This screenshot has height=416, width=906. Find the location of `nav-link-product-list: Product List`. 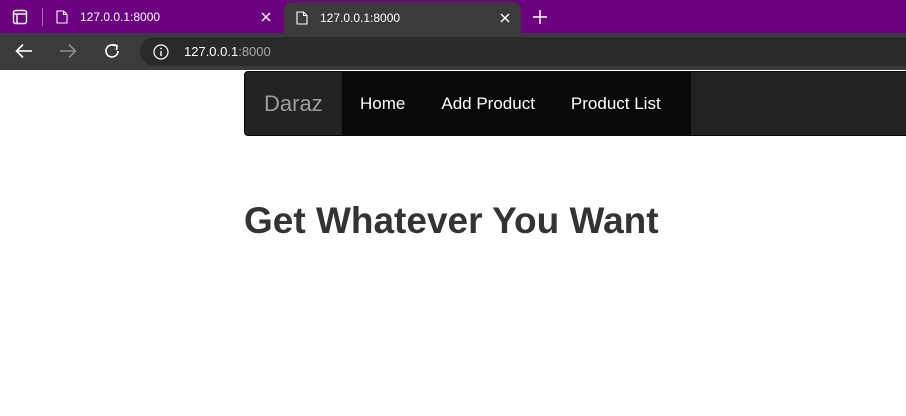

nav-link-product-list: Product List is located at coordinates (616, 103).